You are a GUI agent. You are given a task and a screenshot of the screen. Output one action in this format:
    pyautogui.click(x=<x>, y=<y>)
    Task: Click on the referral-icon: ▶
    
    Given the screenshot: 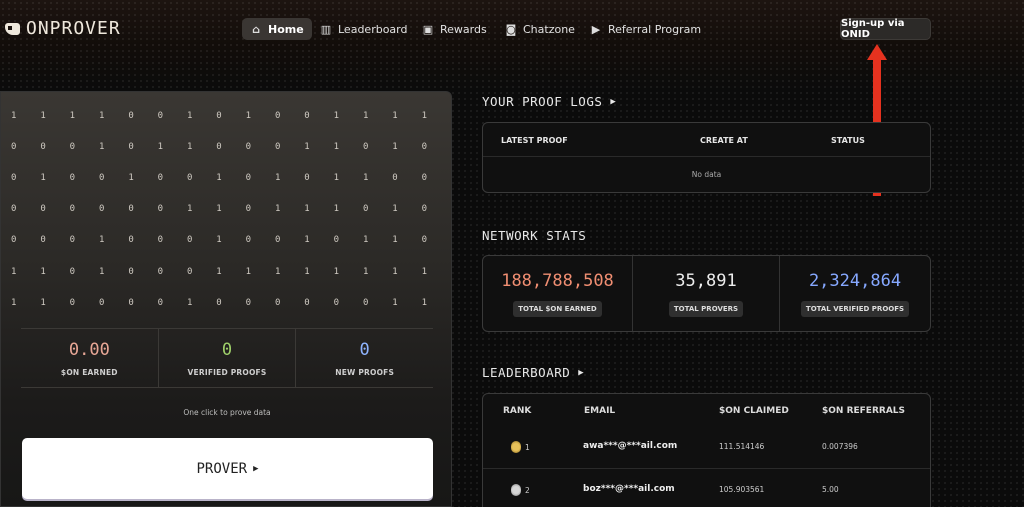 What is the action you would take?
    pyautogui.click(x=596, y=29)
    